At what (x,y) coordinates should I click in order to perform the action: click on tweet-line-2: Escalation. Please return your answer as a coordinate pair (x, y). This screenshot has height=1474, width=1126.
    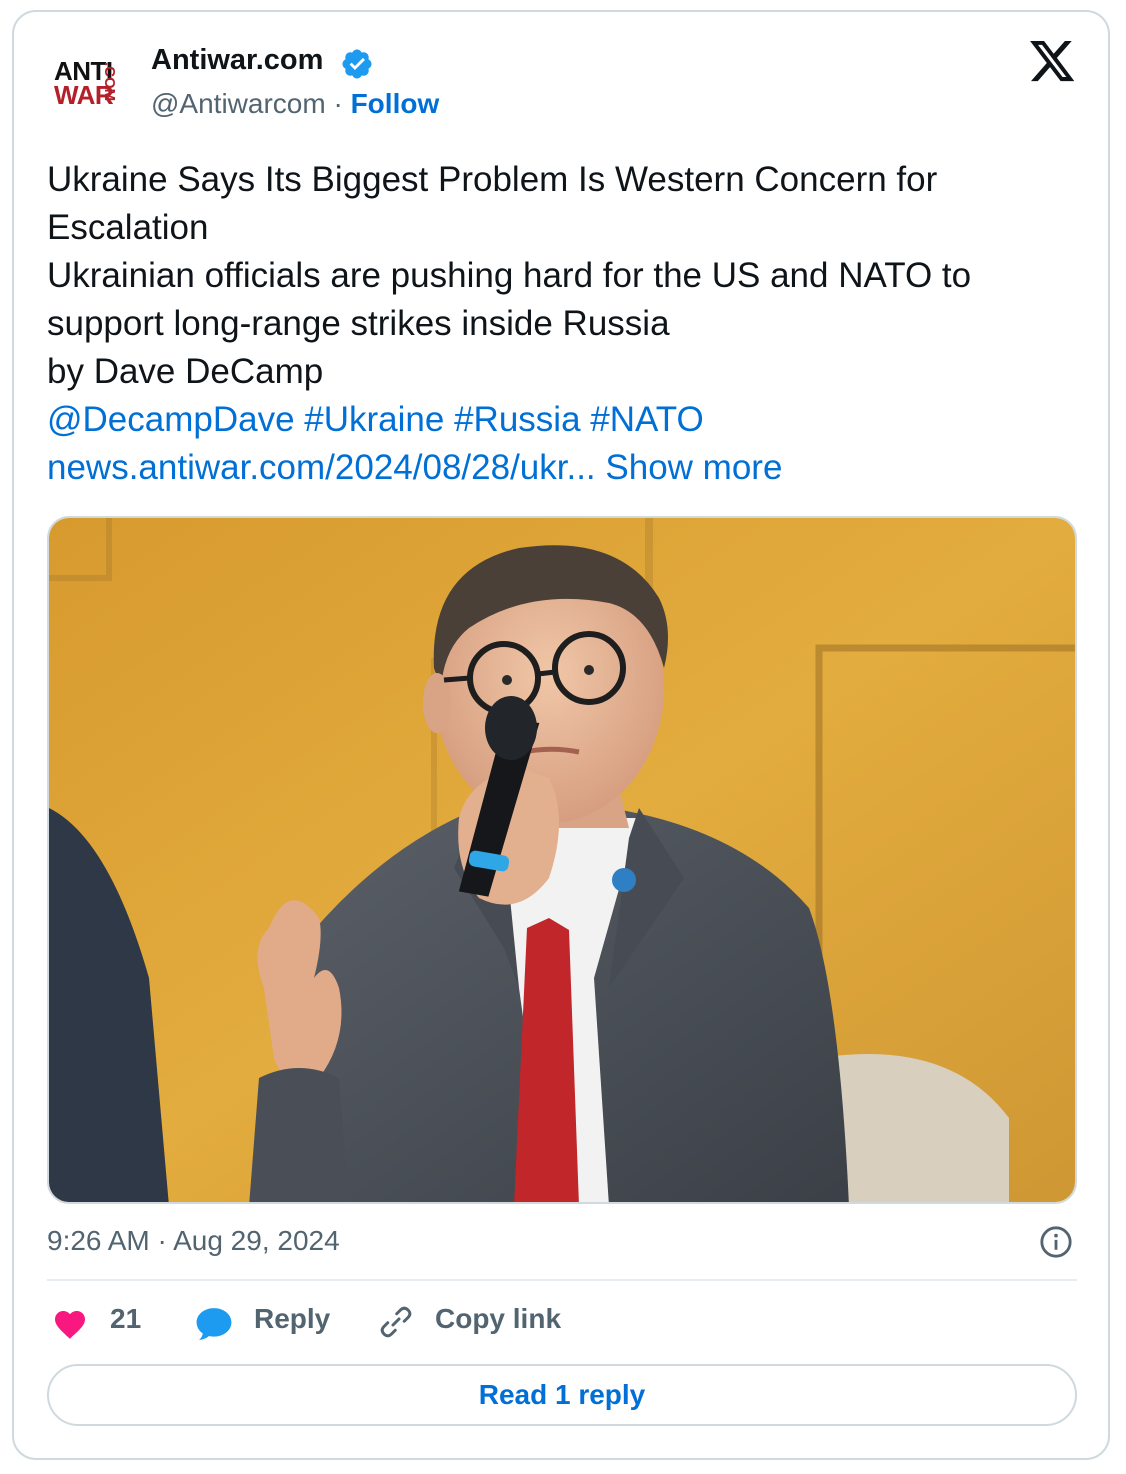
    Looking at the image, I should click on (128, 227).